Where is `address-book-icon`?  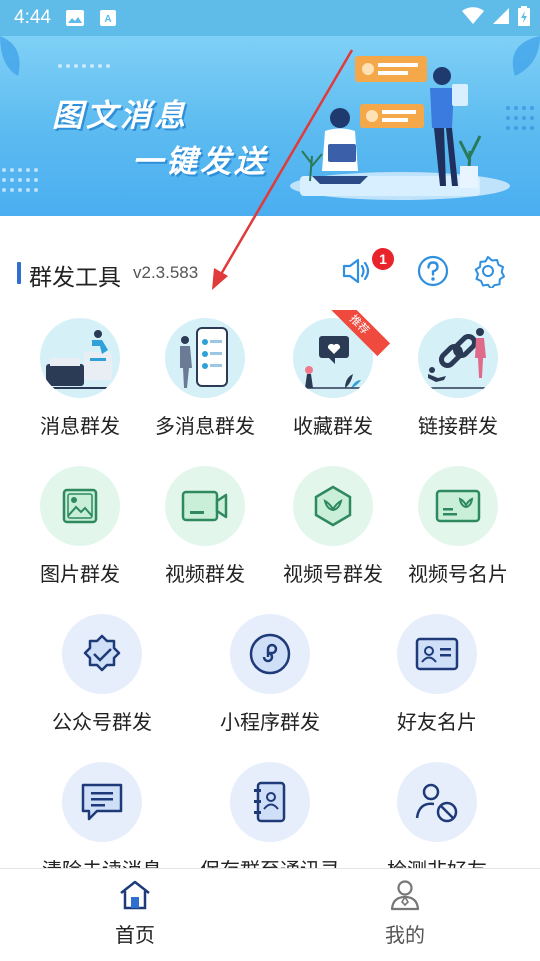
address-book-icon is located at coordinates (270, 802).